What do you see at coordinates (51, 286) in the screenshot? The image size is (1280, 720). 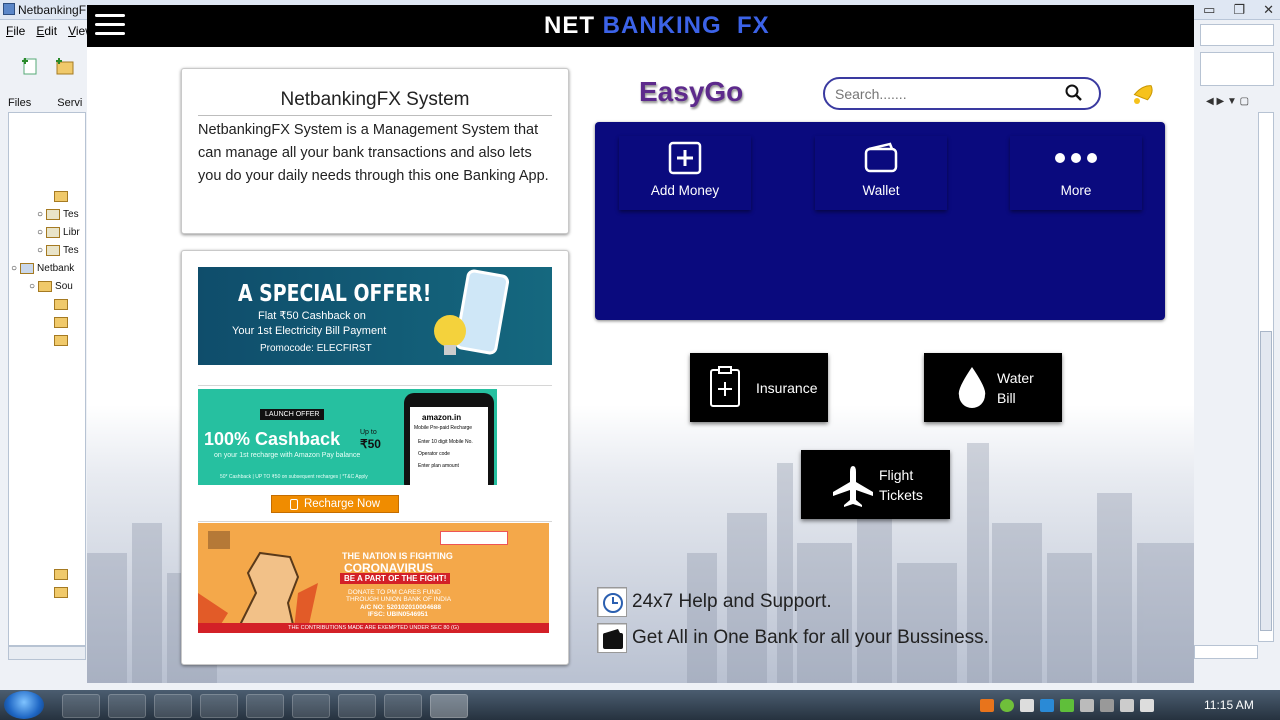 I see `tree-node: ○ Sou` at bounding box center [51, 286].